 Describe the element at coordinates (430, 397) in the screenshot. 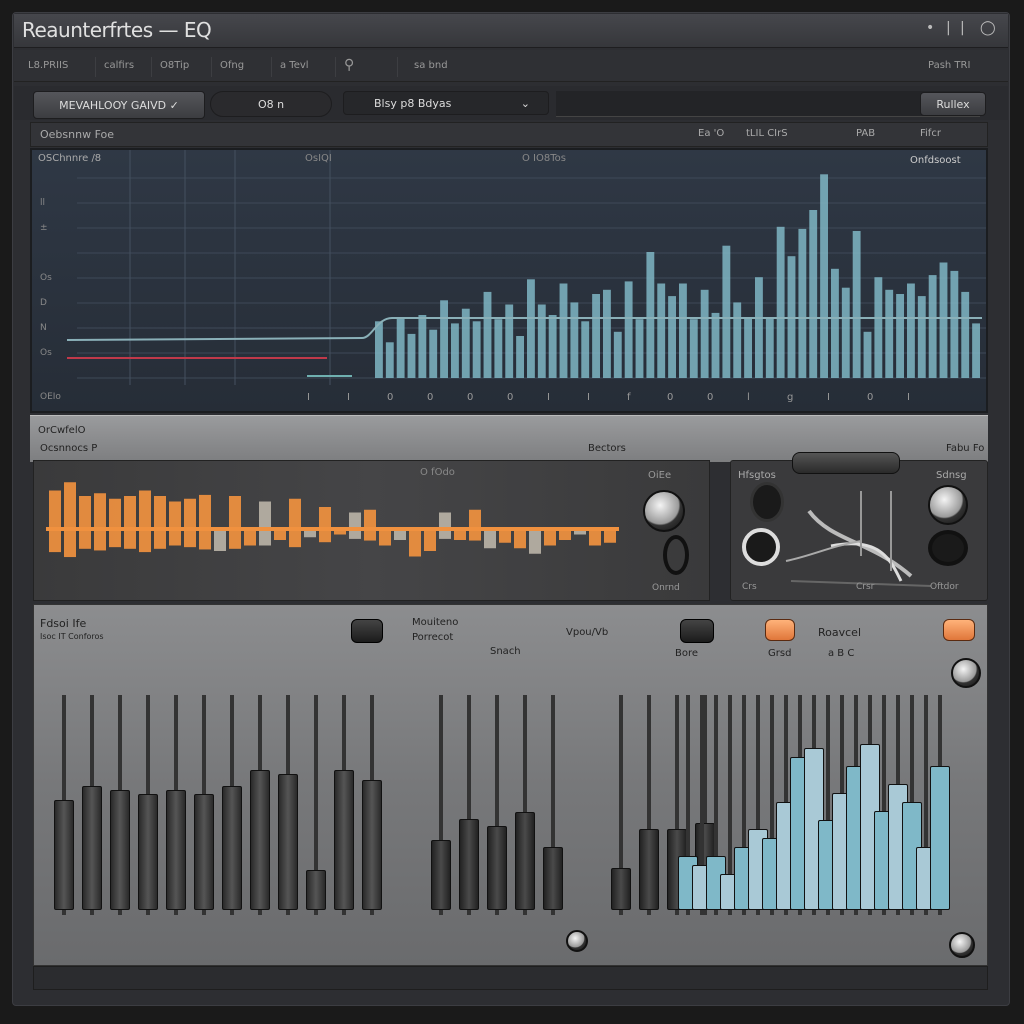

I see `x-tick-label: 0` at that location.